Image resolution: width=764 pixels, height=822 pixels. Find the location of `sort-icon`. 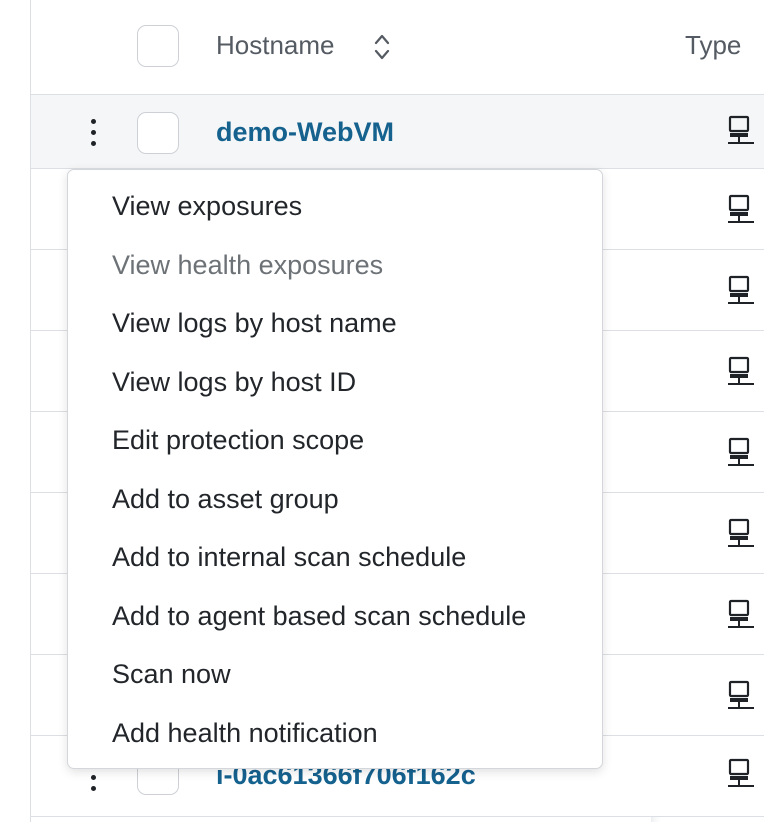

sort-icon is located at coordinates (382, 49).